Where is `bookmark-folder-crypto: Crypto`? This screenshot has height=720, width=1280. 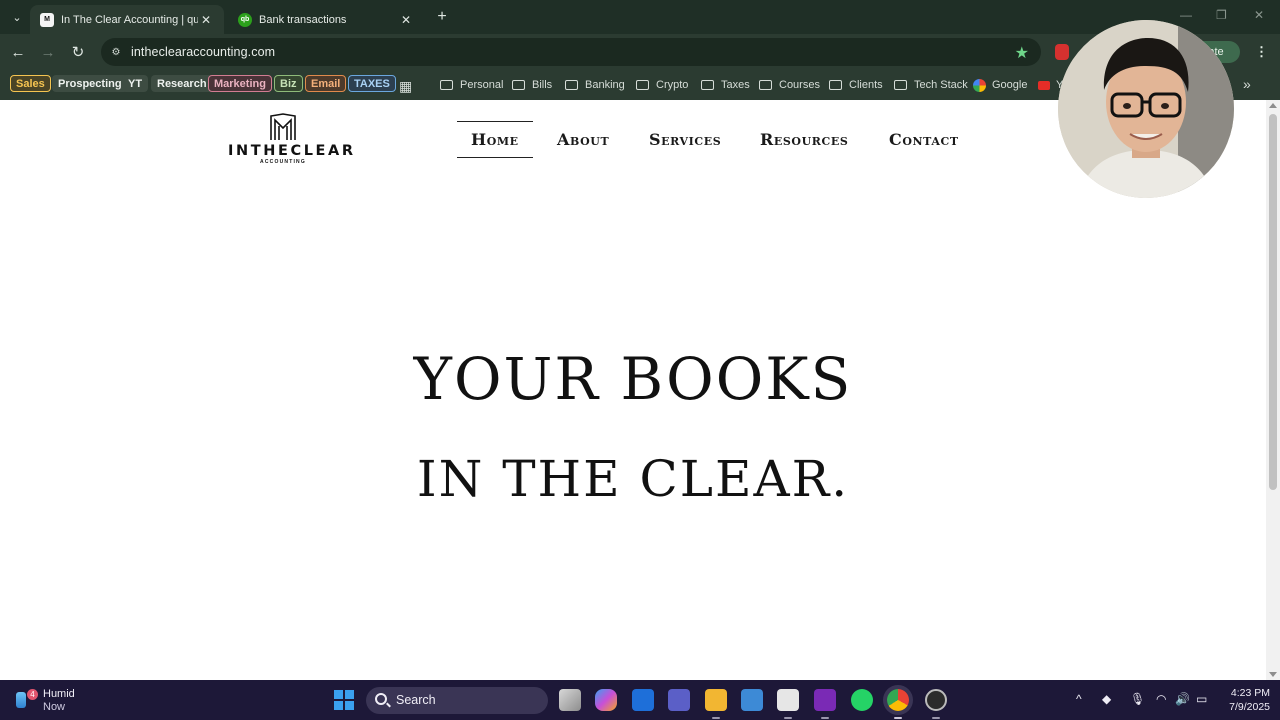
bookmark-folder-crypto: Crypto is located at coordinates (662, 85).